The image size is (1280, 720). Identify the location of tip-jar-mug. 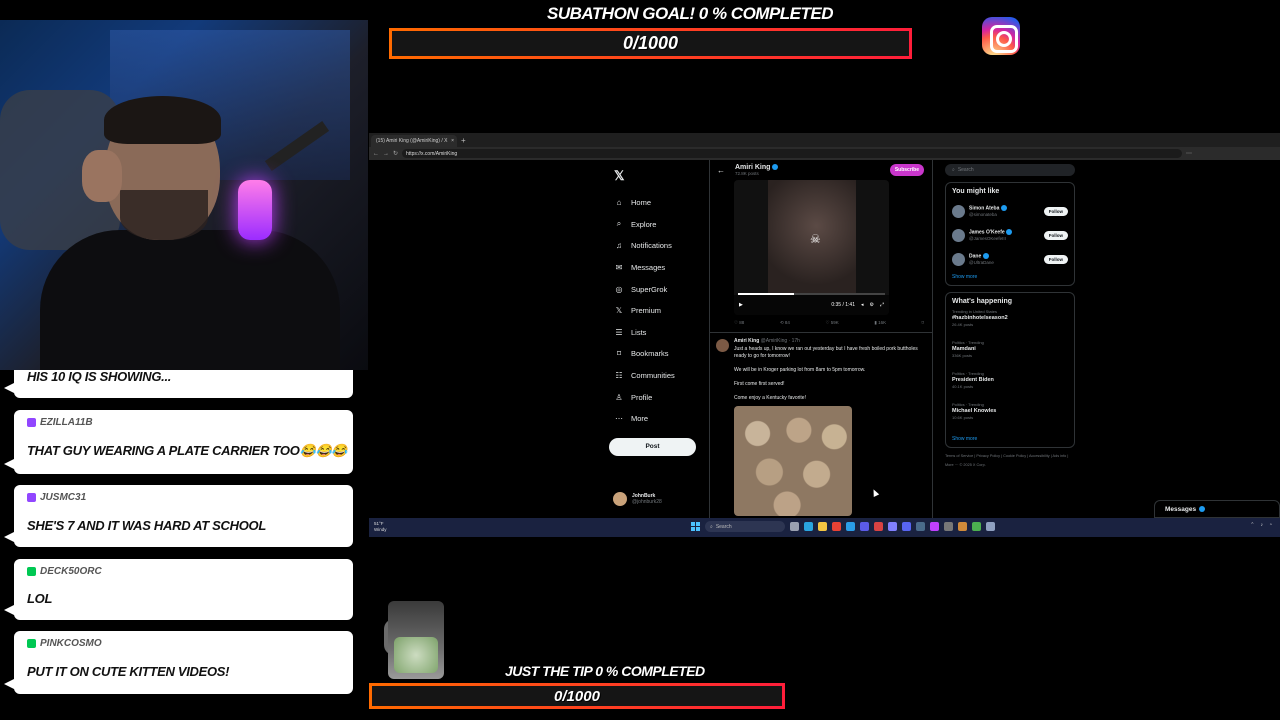
(424, 641).